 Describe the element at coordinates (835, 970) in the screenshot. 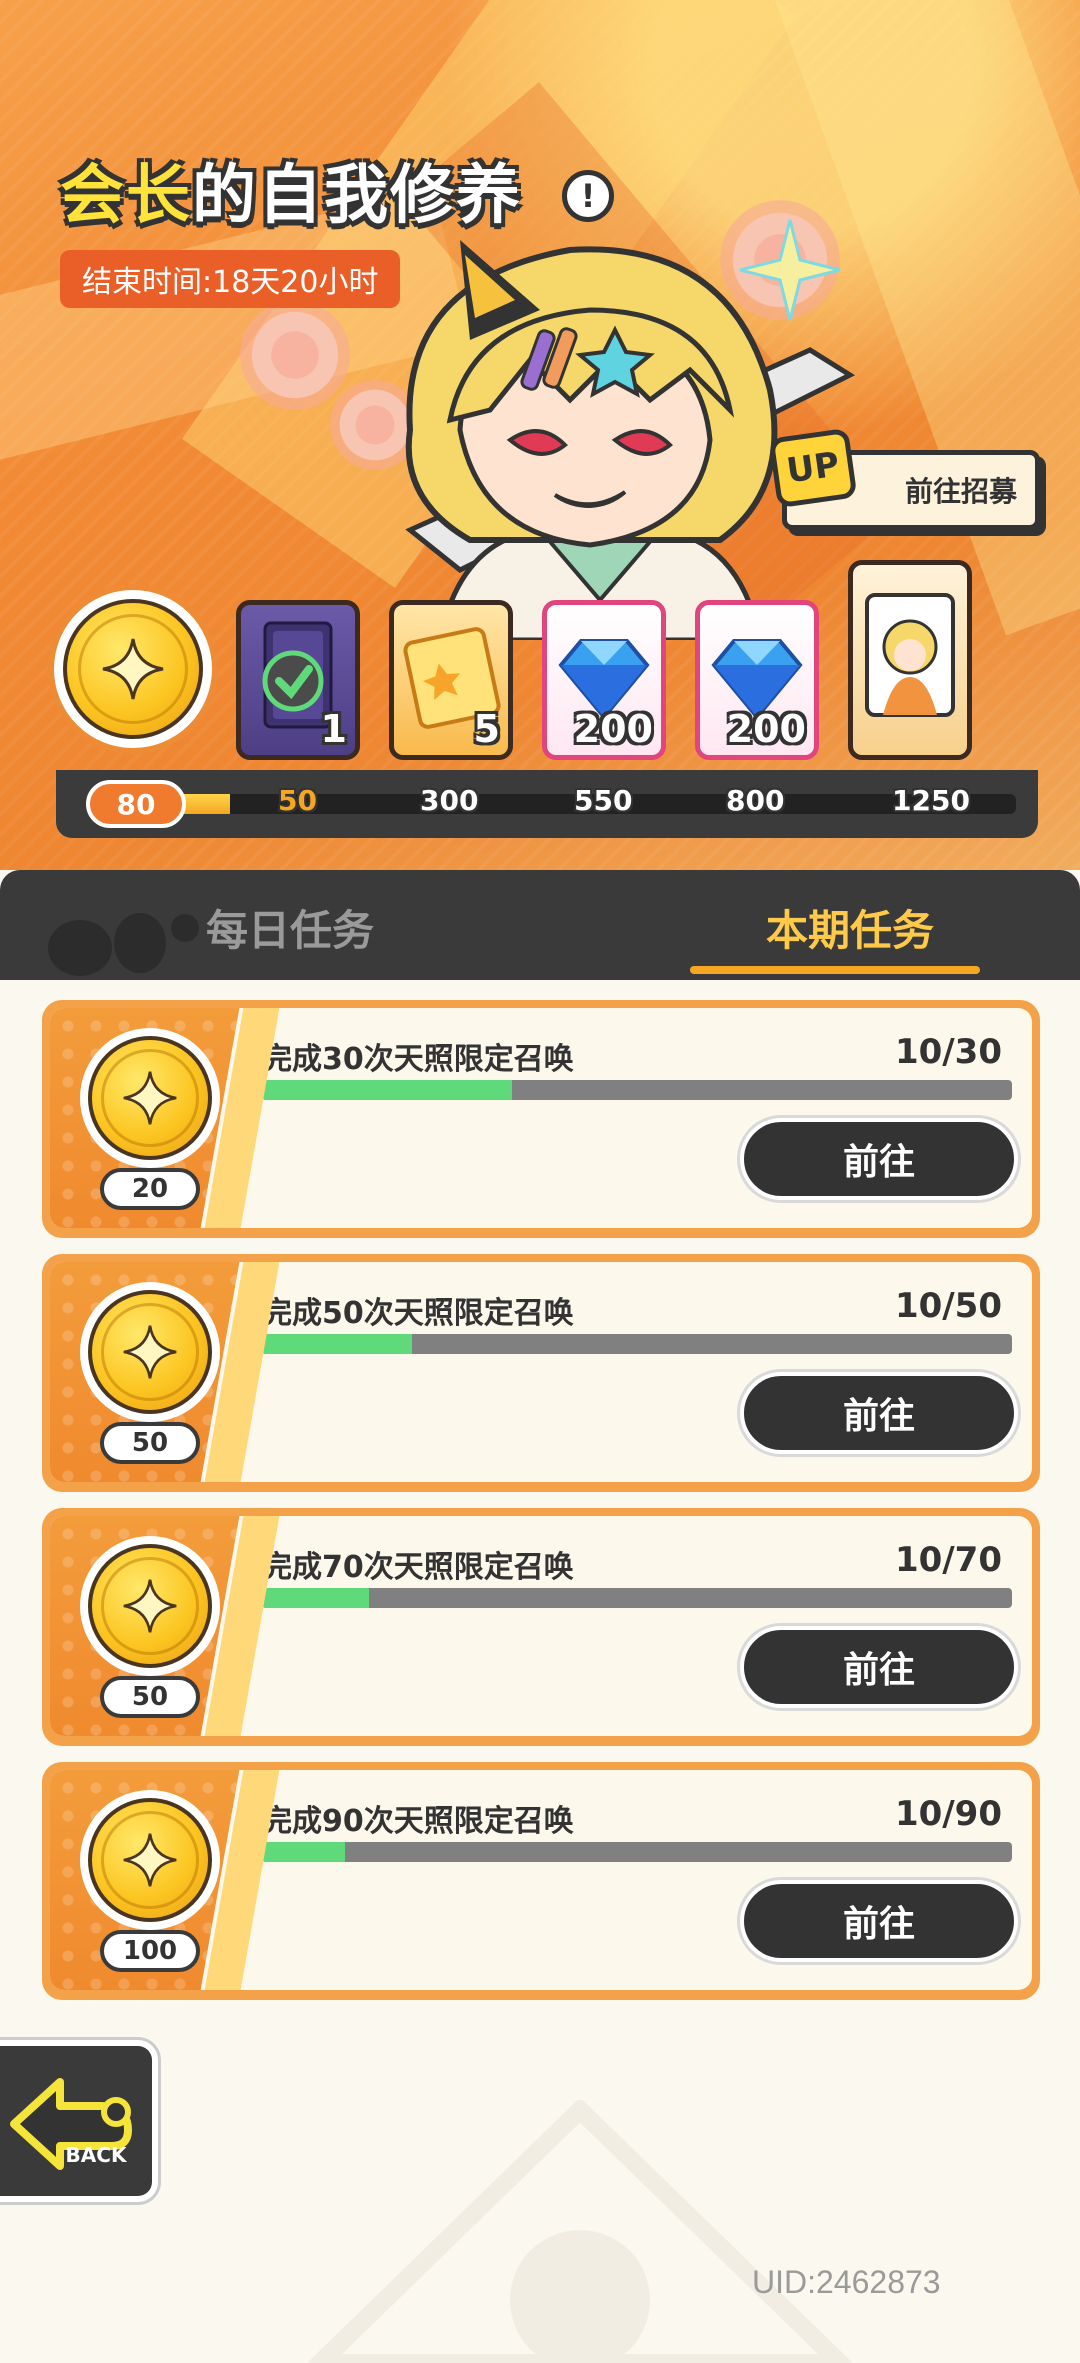

I see `active-tab-indicator` at that location.